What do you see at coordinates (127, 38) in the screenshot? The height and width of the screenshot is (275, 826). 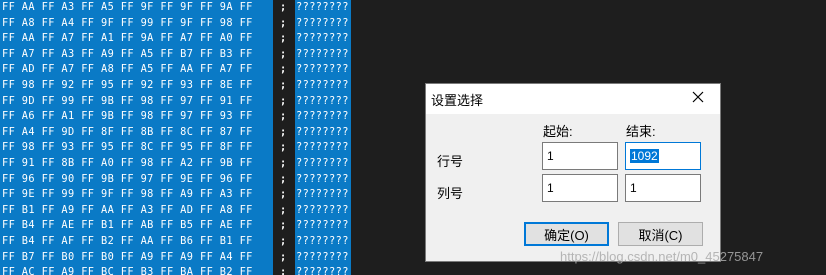 I see `hex-row: FF AA FF A7 FF A1 FF 9A FF A7 FF A0 FF` at bounding box center [127, 38].